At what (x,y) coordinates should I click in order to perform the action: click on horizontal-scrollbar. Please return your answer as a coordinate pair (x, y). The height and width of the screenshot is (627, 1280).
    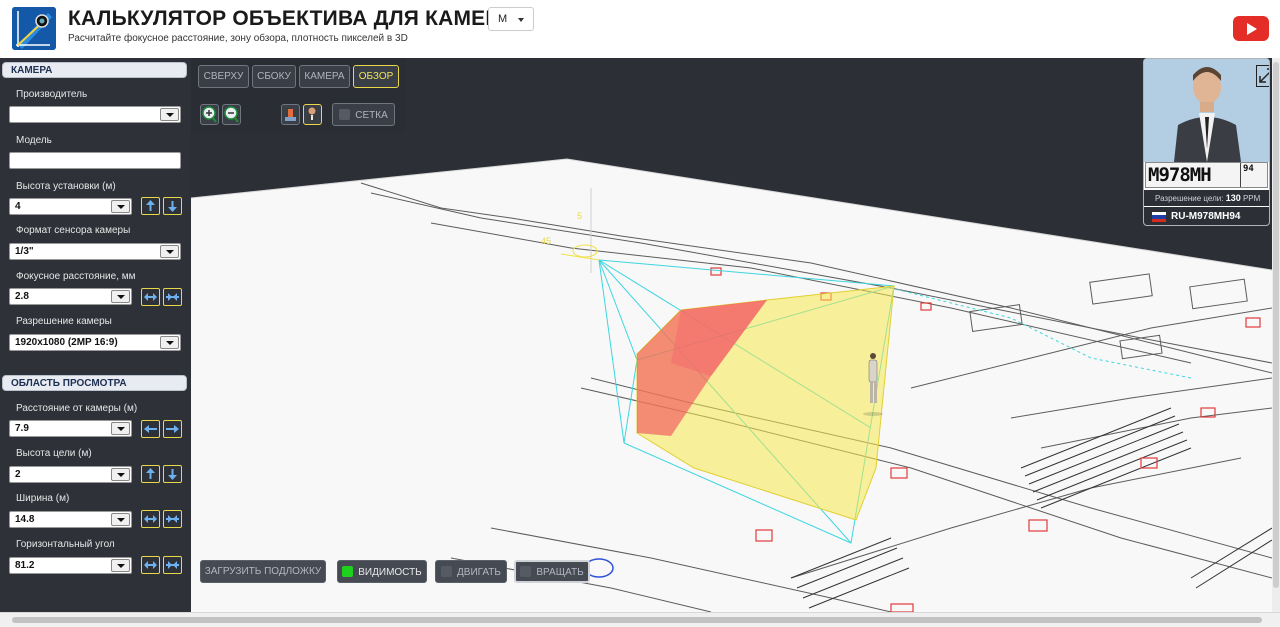
    Looking at the image, I should click on (640, 619).